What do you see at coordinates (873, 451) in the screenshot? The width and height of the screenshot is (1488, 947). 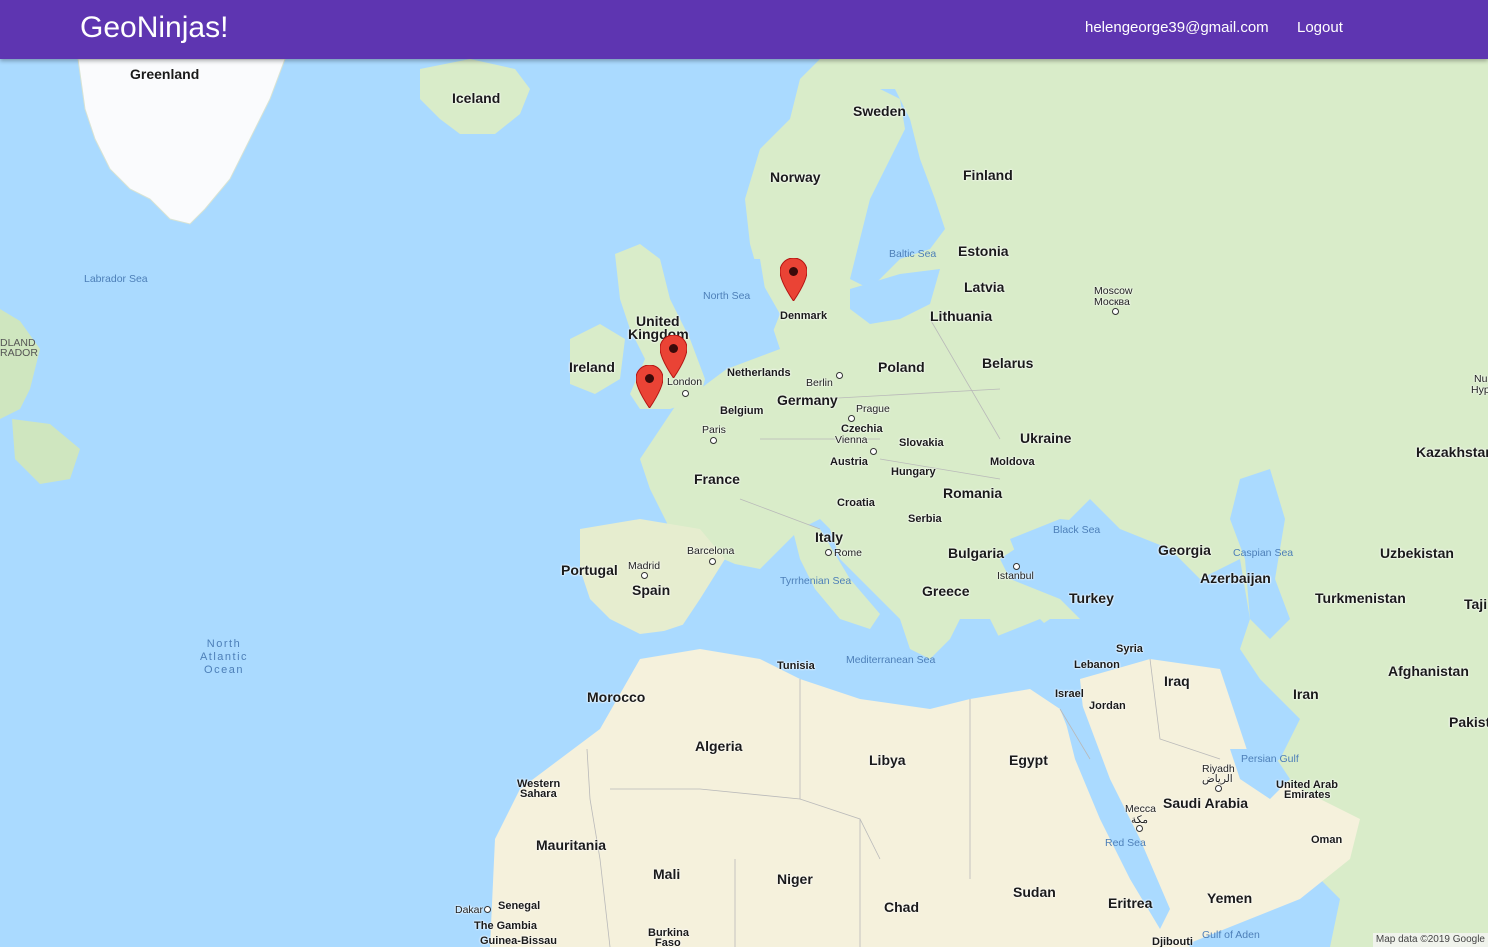 I see `city-dot-vienna` at bounding box center [873, 451].